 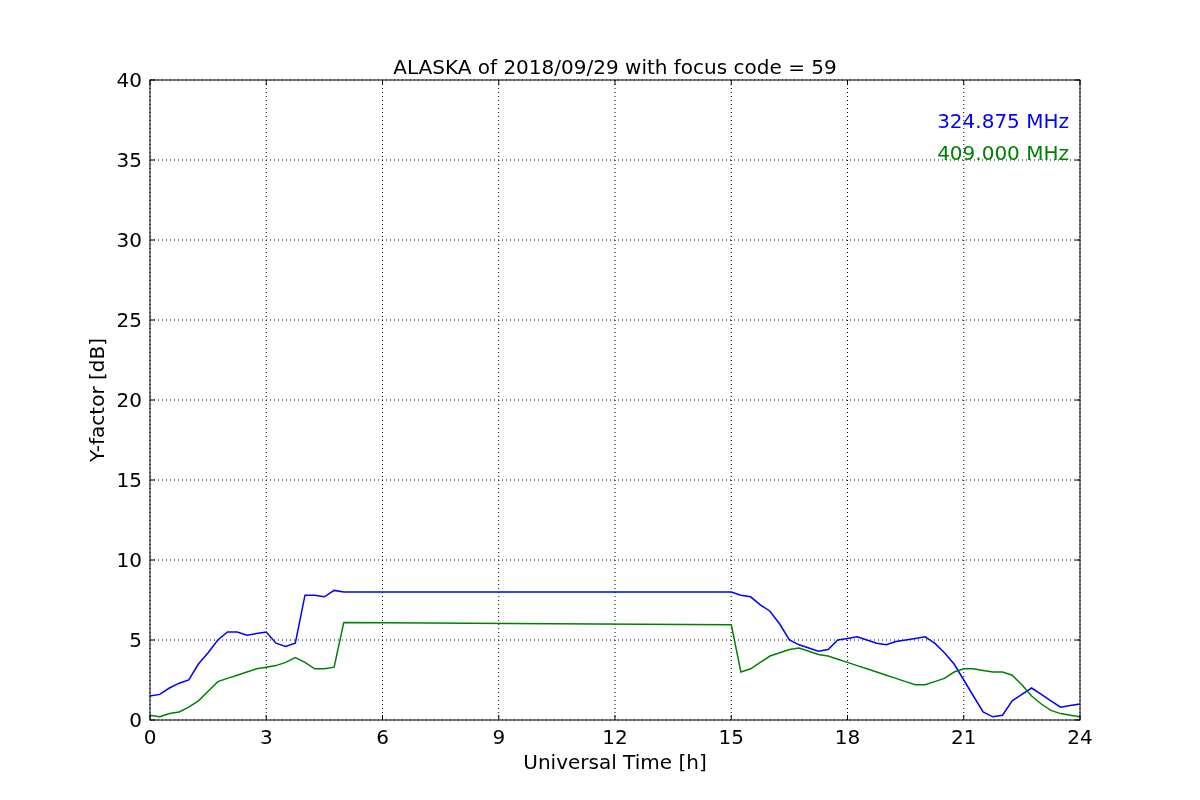 I want to click on y-tick-label: 40, so click(x=129, y=80).